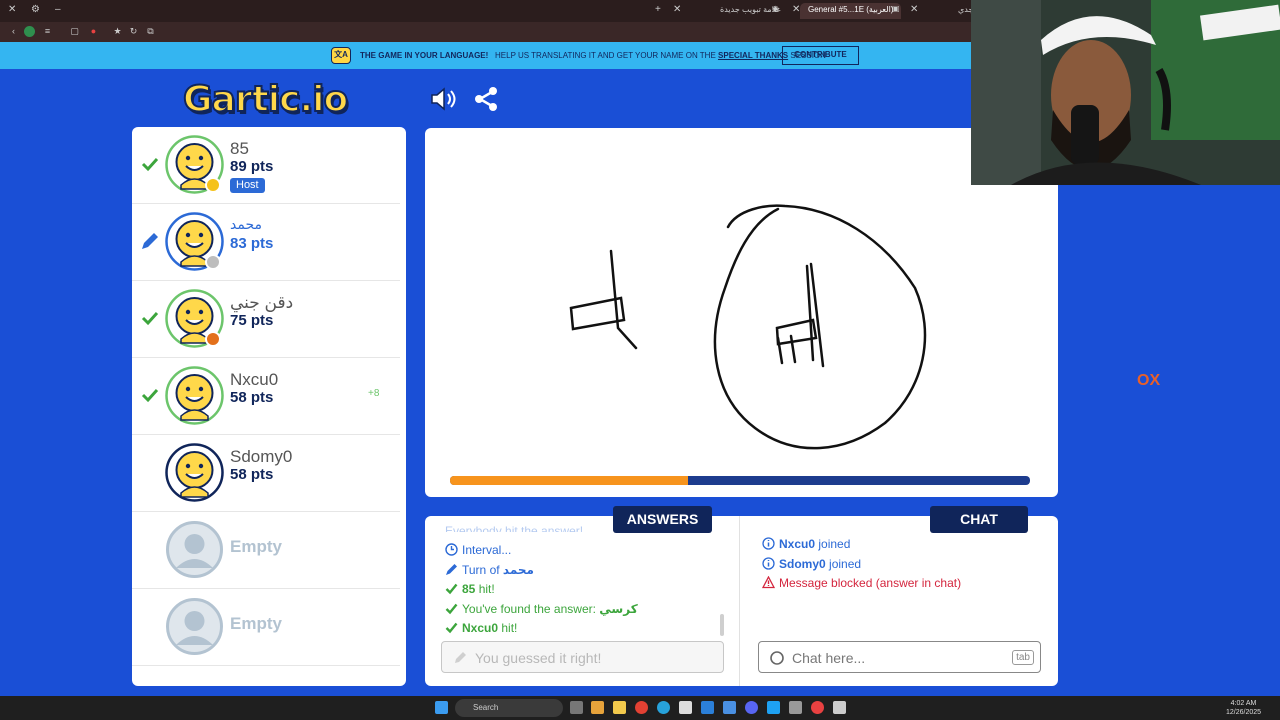 Image resolution: width=1280 pixels, height=720 pixels. What do you see at coordinates (93, 31) in the screenshot?
I see `record-icon: ●` at bounding box center [93, 31].